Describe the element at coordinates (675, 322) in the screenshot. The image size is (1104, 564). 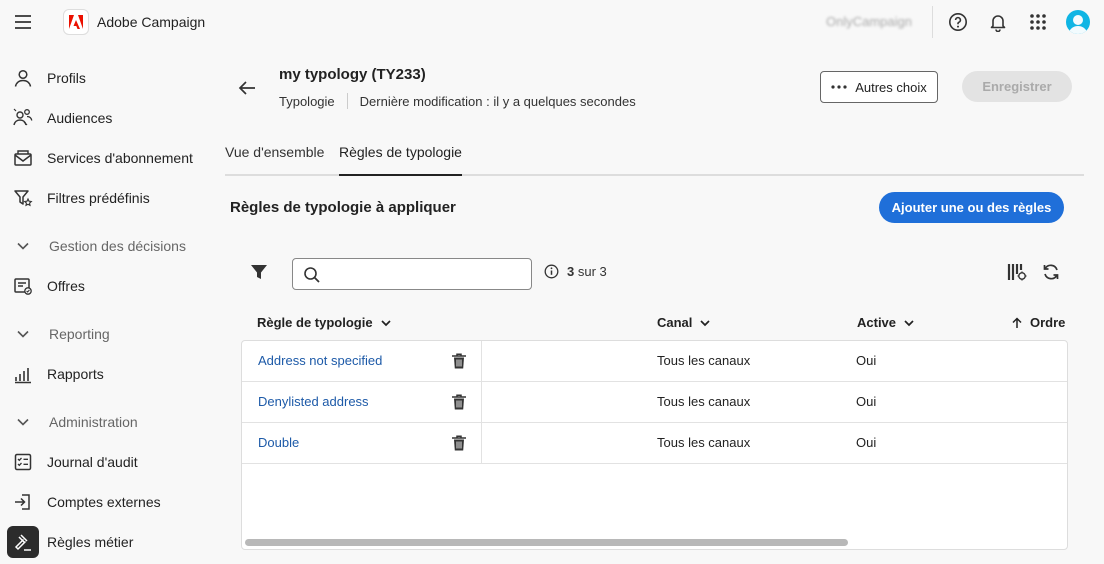
I see `column-header-label: Canal` at that location.